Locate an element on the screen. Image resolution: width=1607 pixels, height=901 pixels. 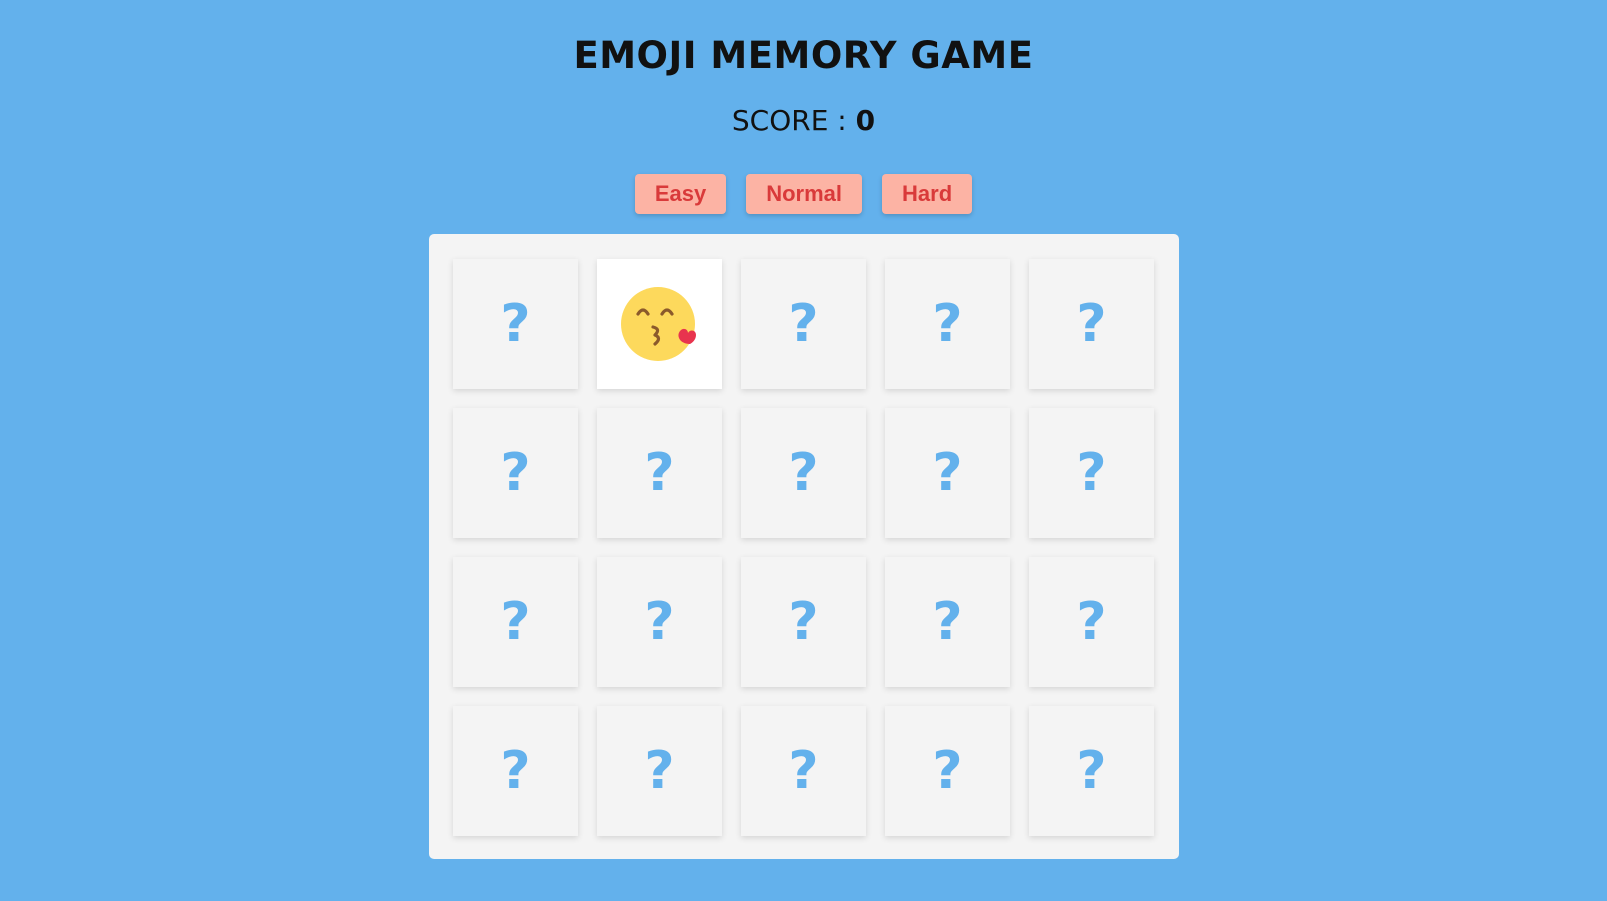
kissing-face-with-heart-icon is located at coordinates (658, 324).